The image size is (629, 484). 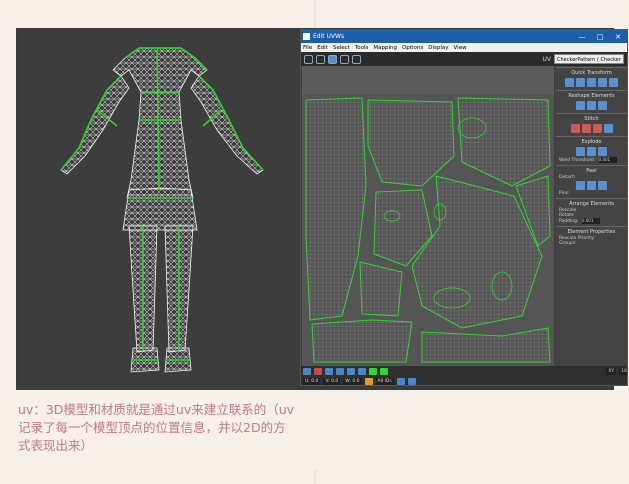 What do you see at coordinates (611, 371) in the screenshot?
I see `xy-toggle: XY` at bounding box center [611, 371].